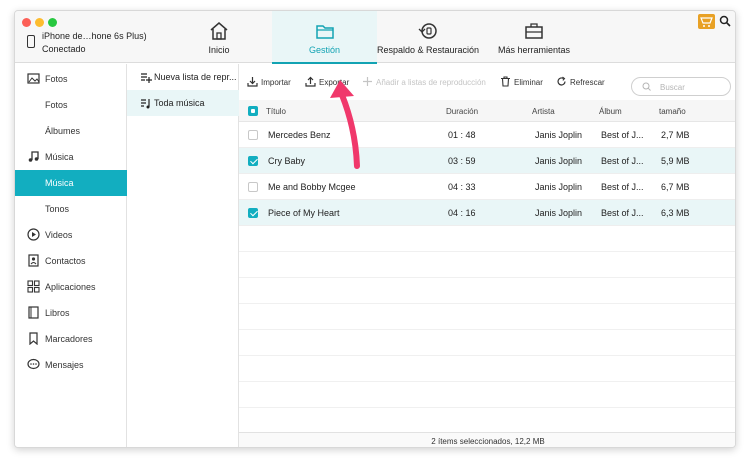 The height and width of the screenshot is (464, 750). Describe the element at coordinates (219, 50) in the screenshot. I see `tab-inicio-label: Inicio` at that location.